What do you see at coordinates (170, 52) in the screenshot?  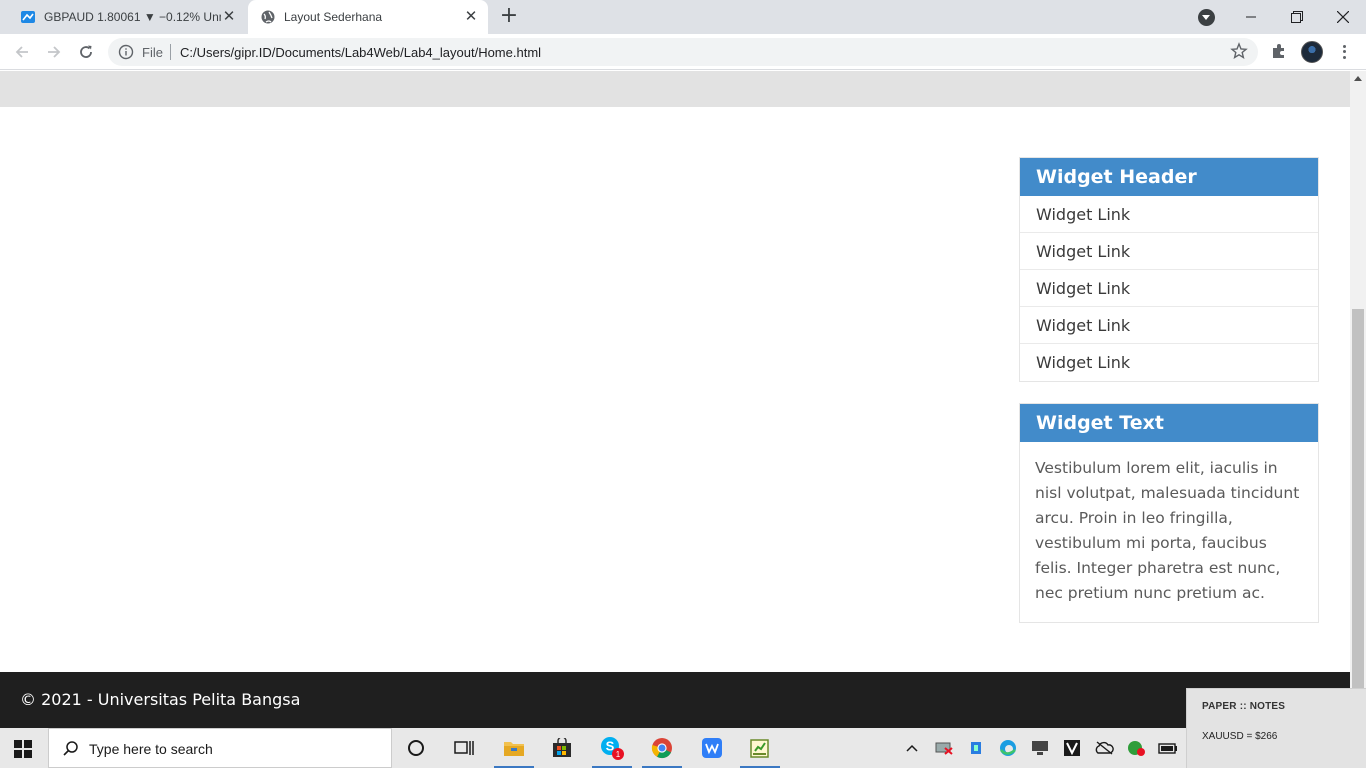 I see `divider` at bounding box center [170, 52].